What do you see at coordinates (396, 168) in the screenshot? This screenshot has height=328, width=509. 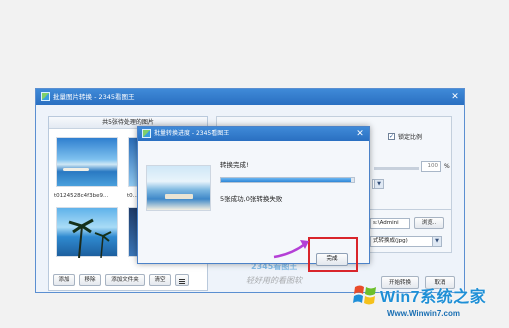 I see `scale-slider-track` at bounding box center [396, 168].